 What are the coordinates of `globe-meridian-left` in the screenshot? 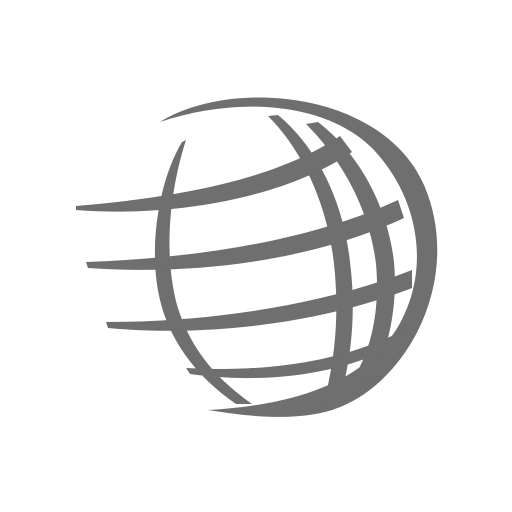 It's located at (203, 272).